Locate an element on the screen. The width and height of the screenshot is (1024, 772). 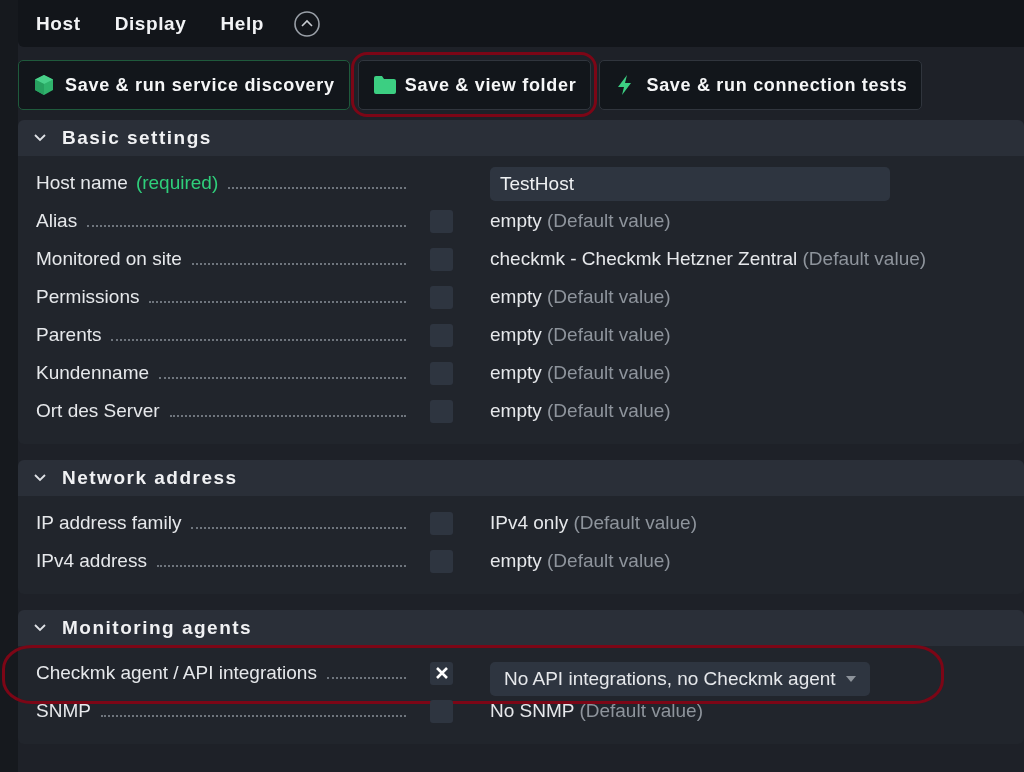
field-label: Checkmk agent / API integrations is located at coordinates (176, 673).